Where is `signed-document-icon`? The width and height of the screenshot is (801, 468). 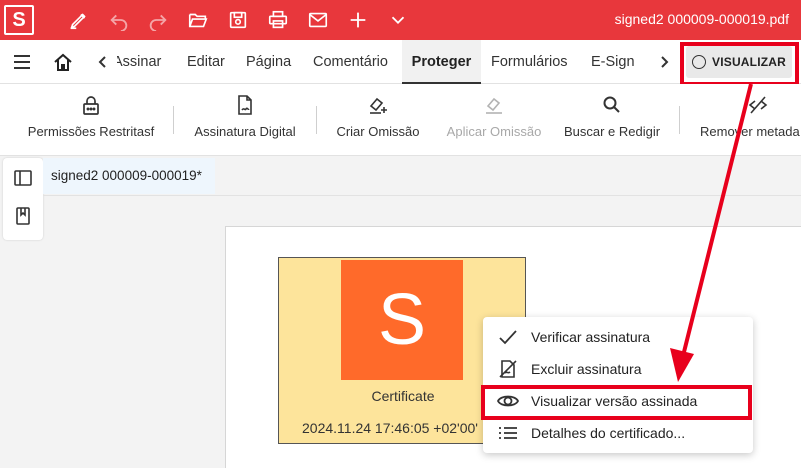
signed-document-icon is located at coordinates (245, 105).